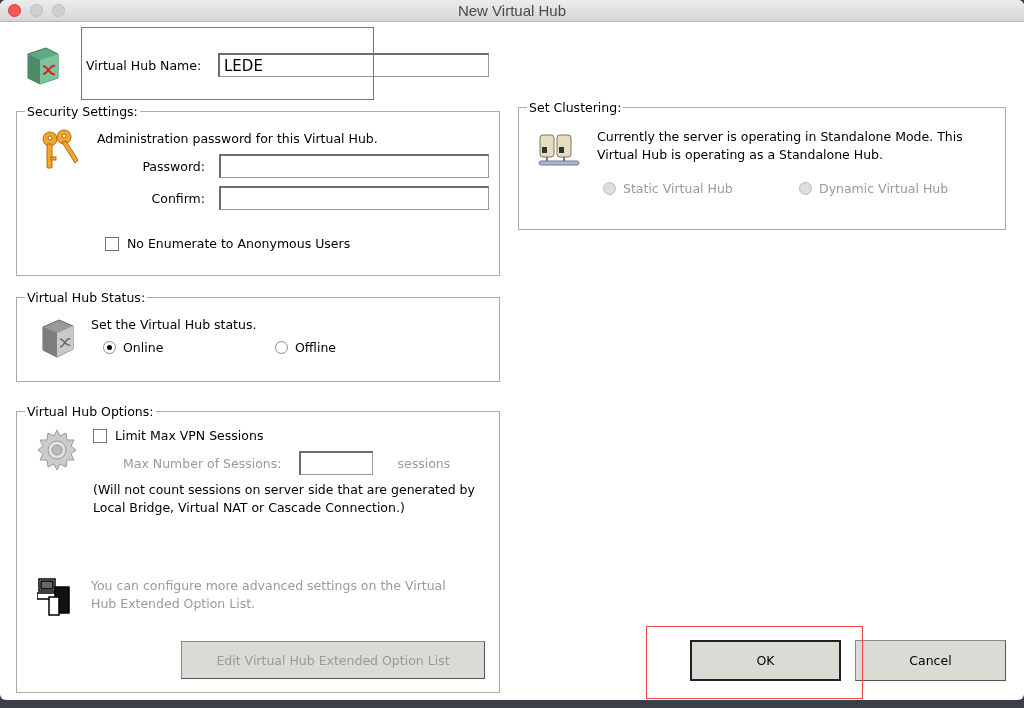 Image resolution: width=1024 pixels, height=708 pixels. What do you see at coordinates (202, 463) in the screenshot?
I see `field-label: Max Number of Sessions:` at bounding box center [202, 463].